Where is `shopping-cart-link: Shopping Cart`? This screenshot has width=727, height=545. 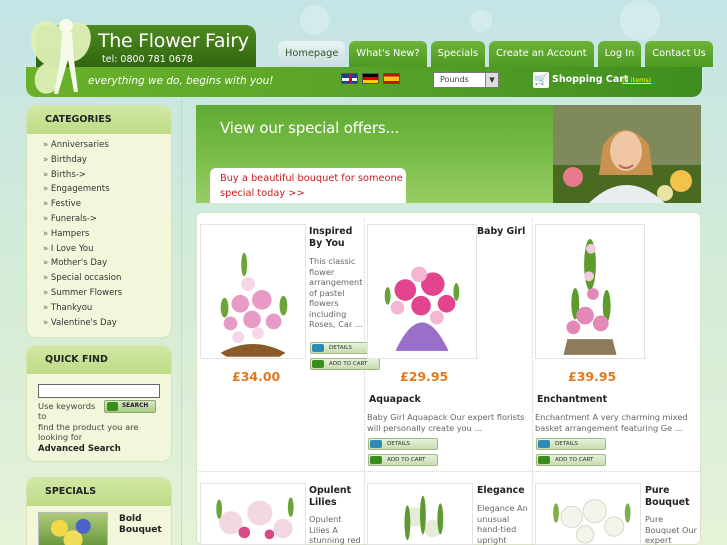
shopping-cart-link: Shopping Cart is located at coordinates (590, 79).